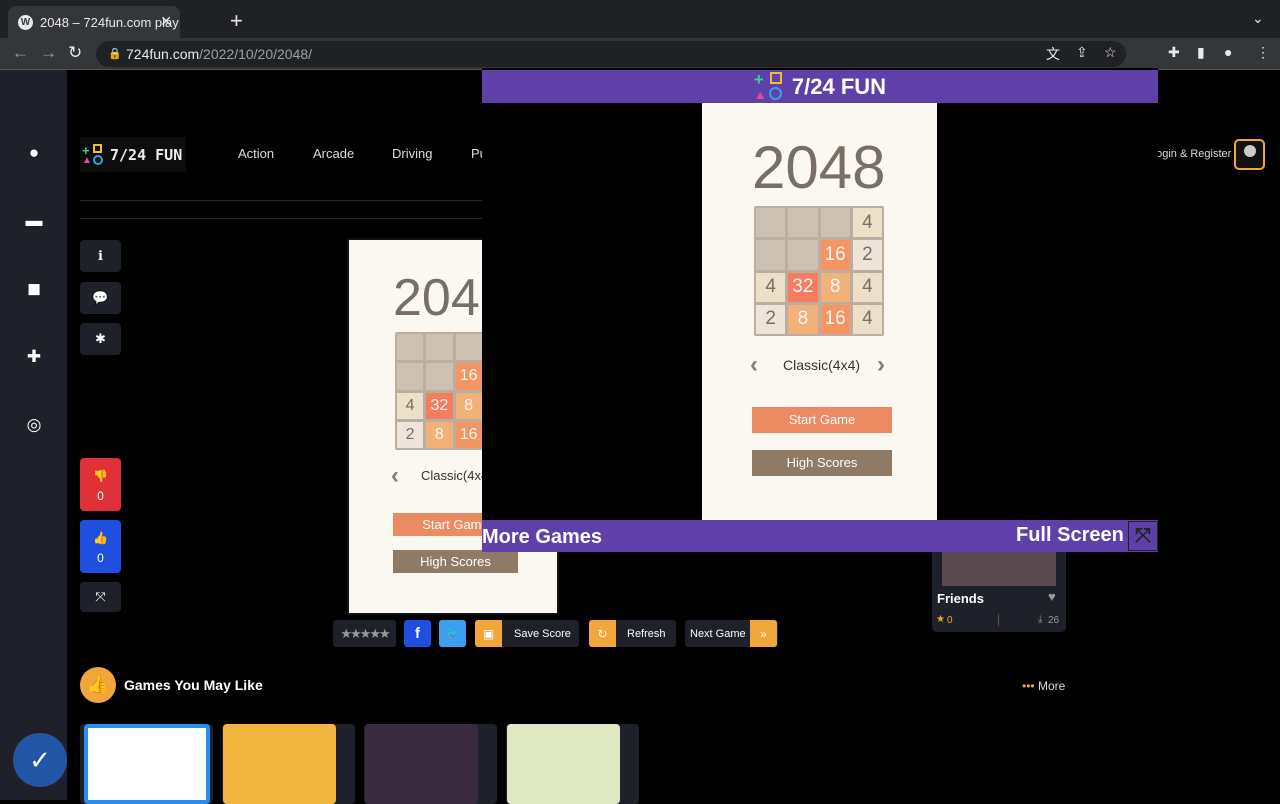 Image resolution: width=1280 pixels, height=804 pixels. What do you see at coordinates (1263, 52) in the screenshot?
I see `menu-icon: ⋮` at bounding box center [1263, 52].